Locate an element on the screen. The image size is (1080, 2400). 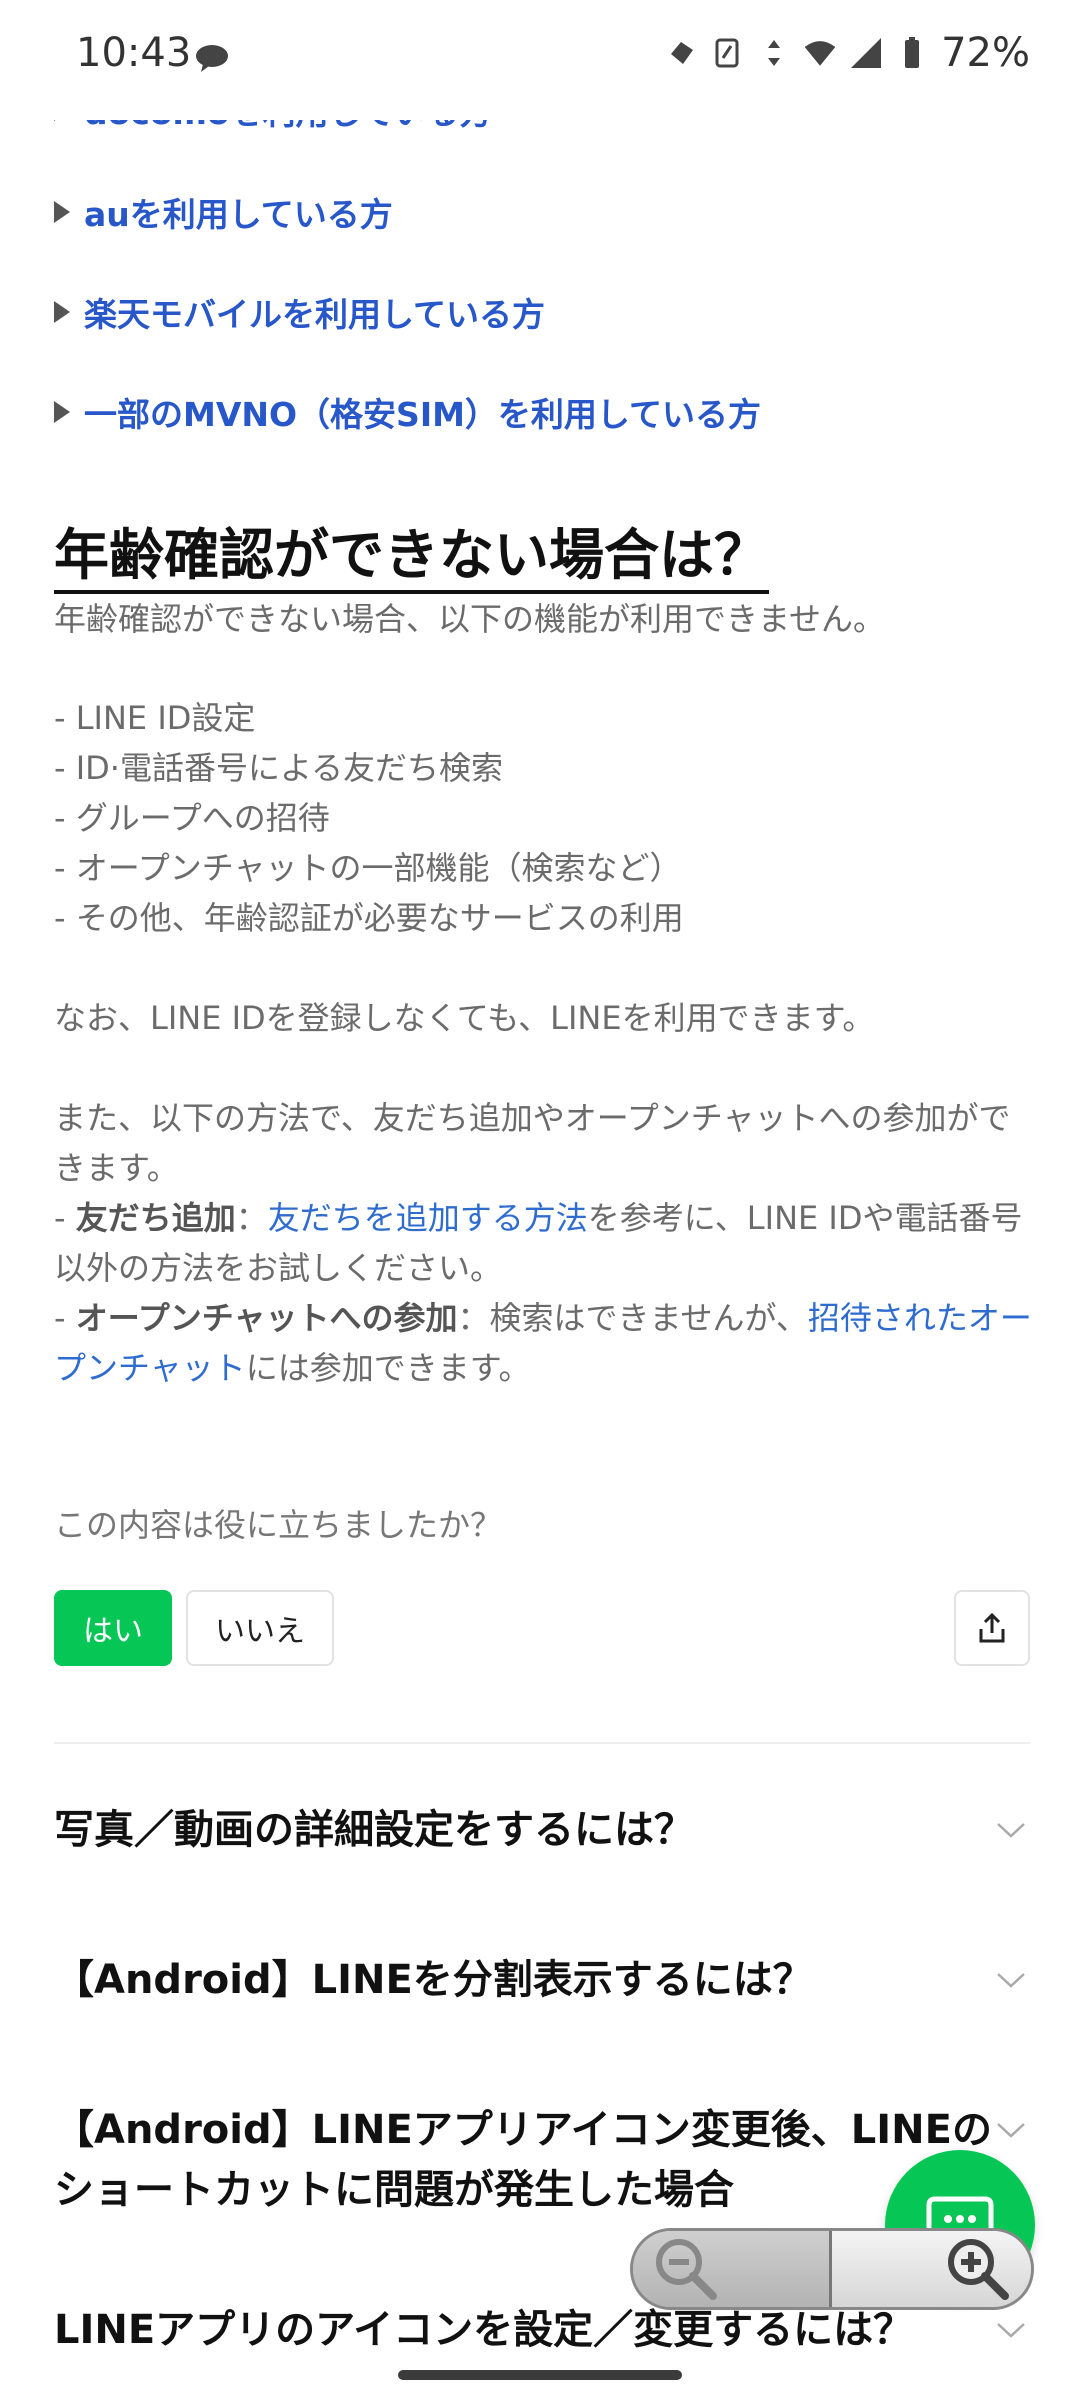
faq-title: 【Android】LINEを分割表示するには？ is located at coordinates (433, 1980).